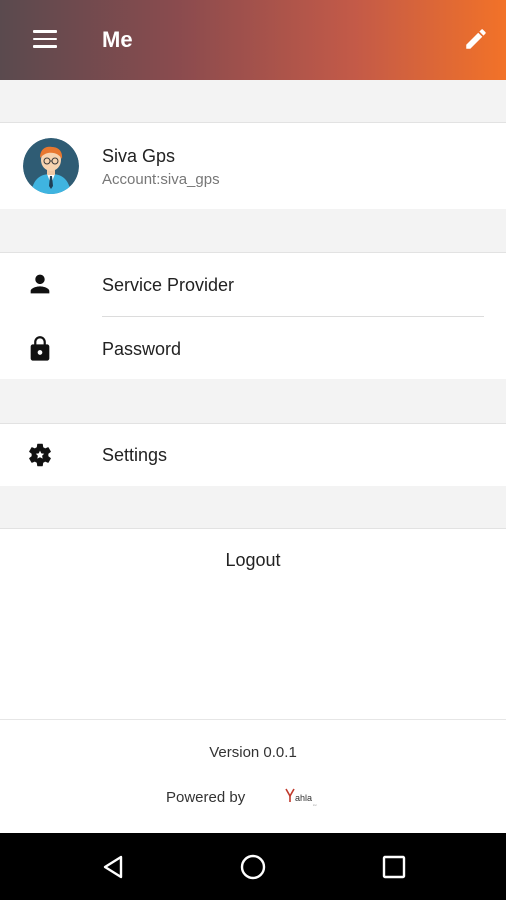 This screenshot has width=506, height=900. I want to click on edit-icon, so click(476, 39).